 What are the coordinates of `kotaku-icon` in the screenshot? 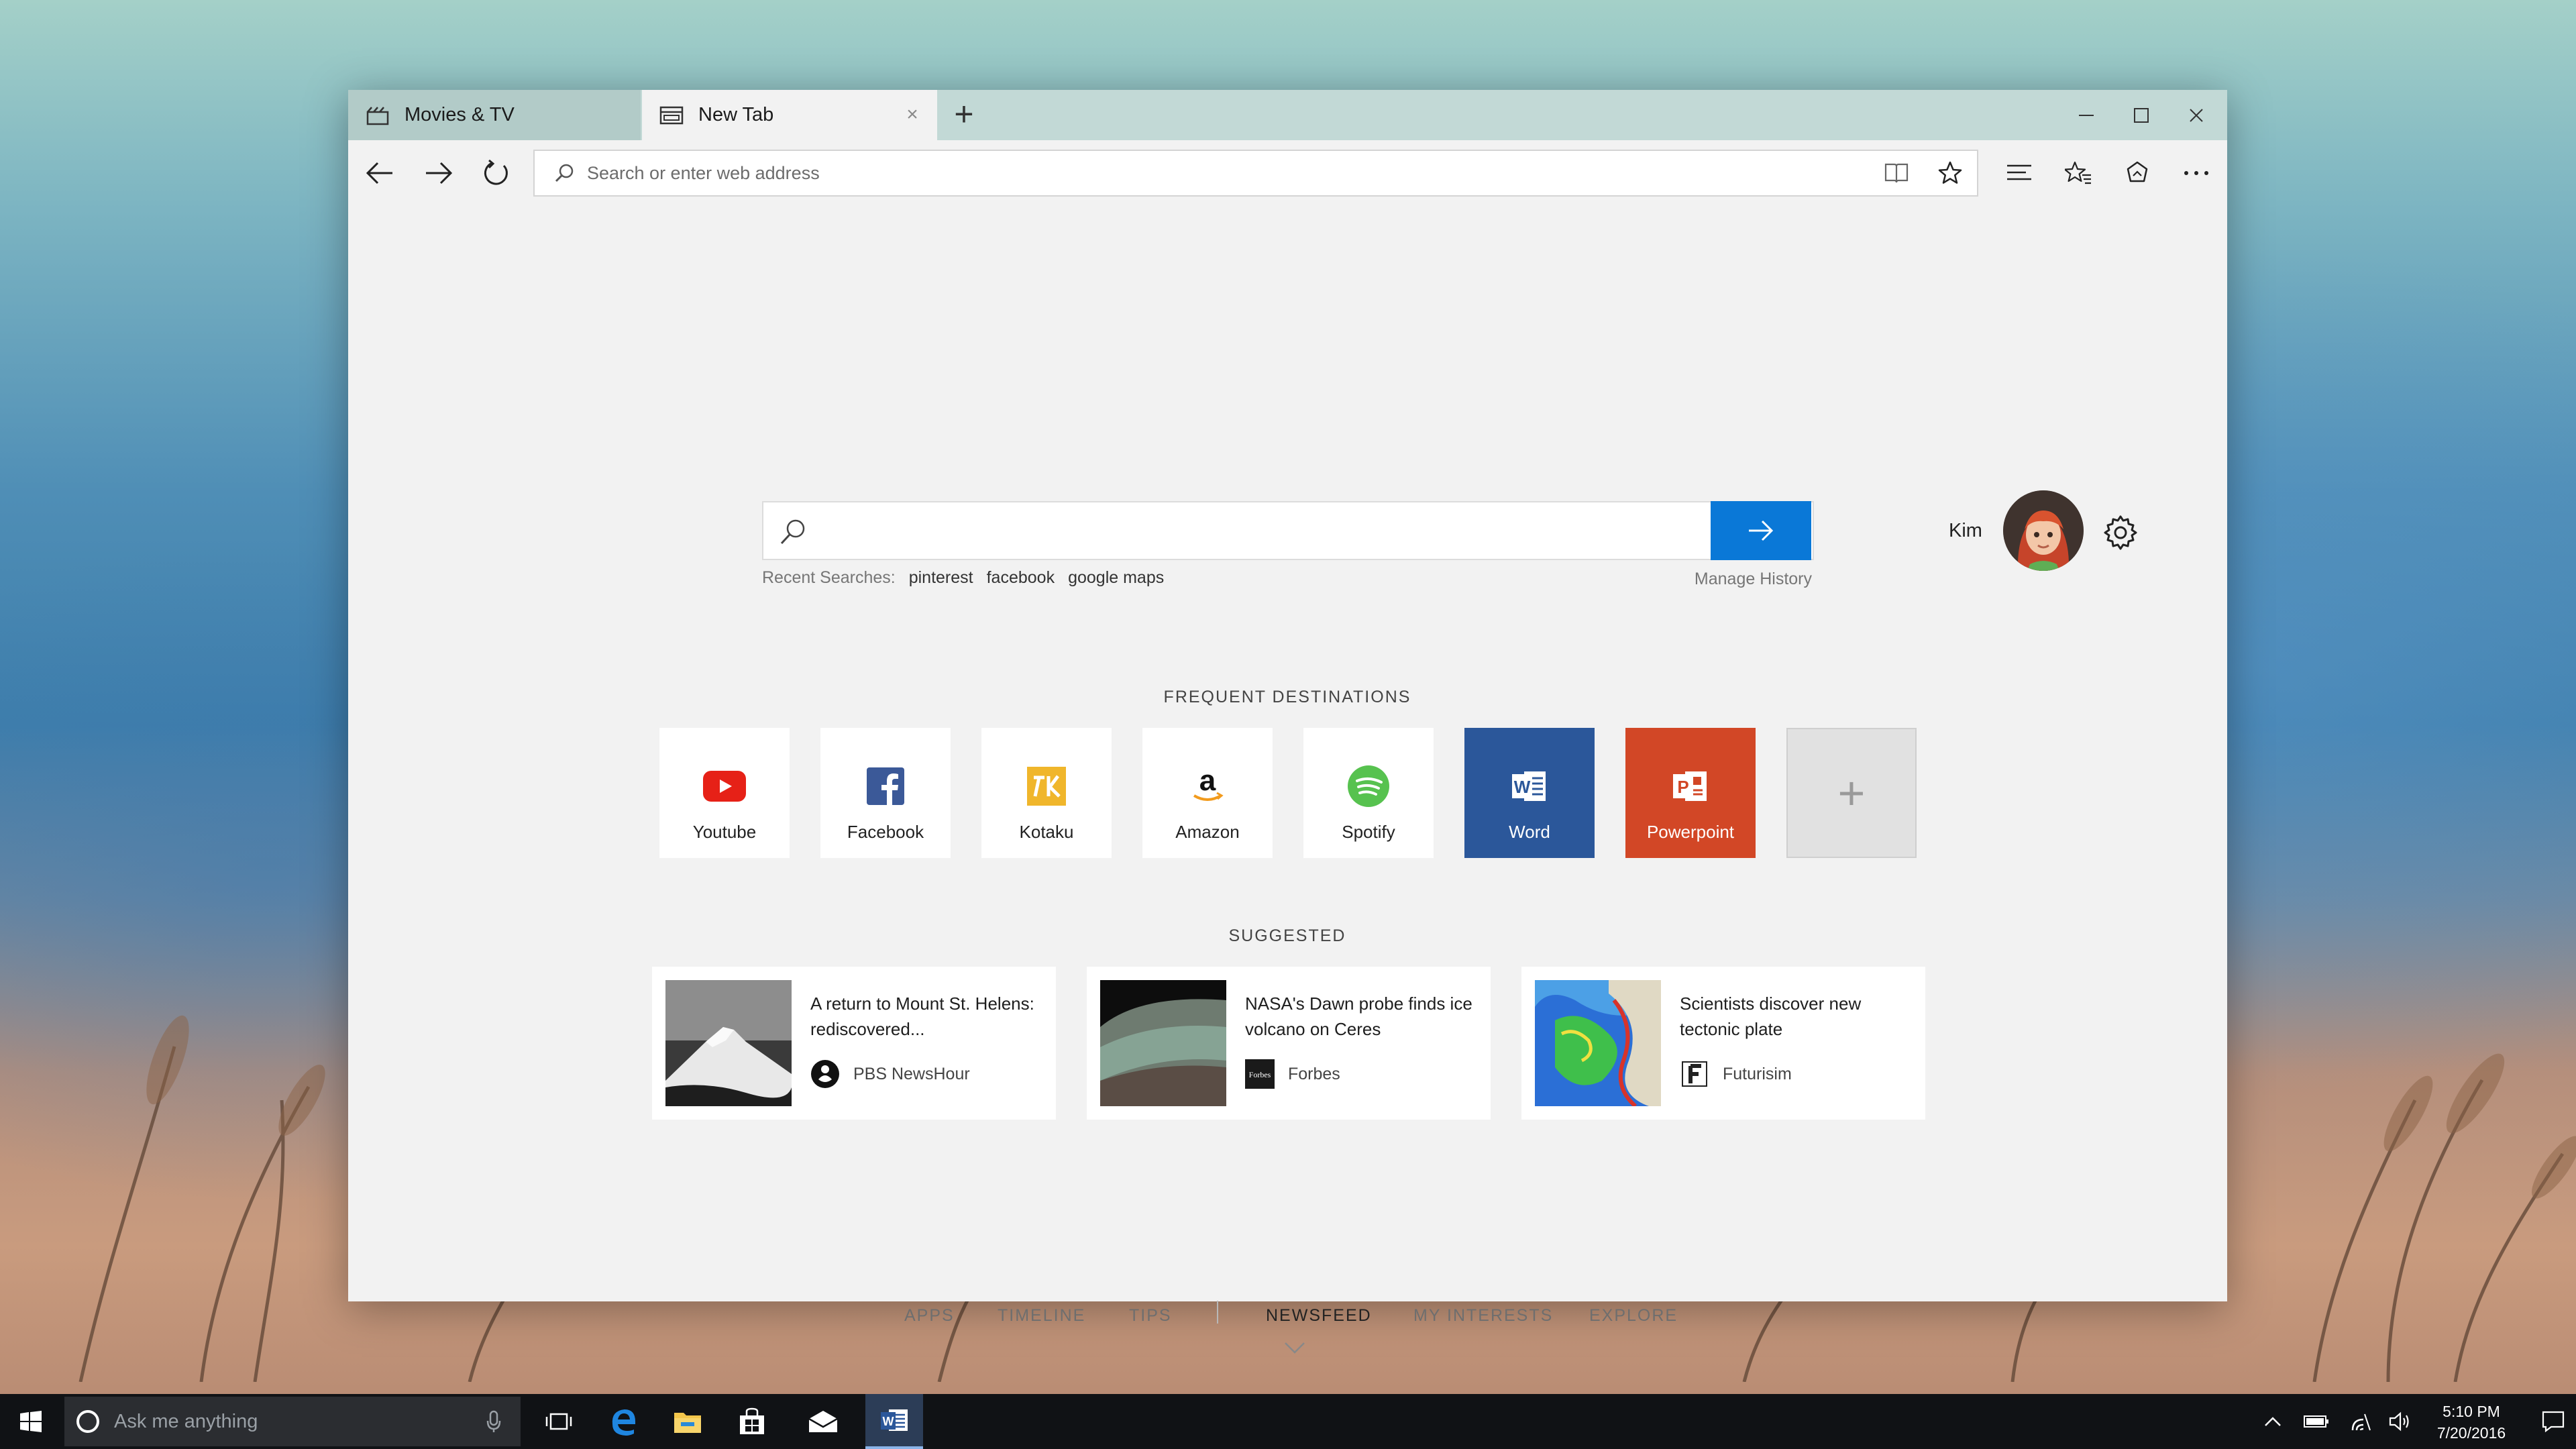 It's located at (1046, 786).